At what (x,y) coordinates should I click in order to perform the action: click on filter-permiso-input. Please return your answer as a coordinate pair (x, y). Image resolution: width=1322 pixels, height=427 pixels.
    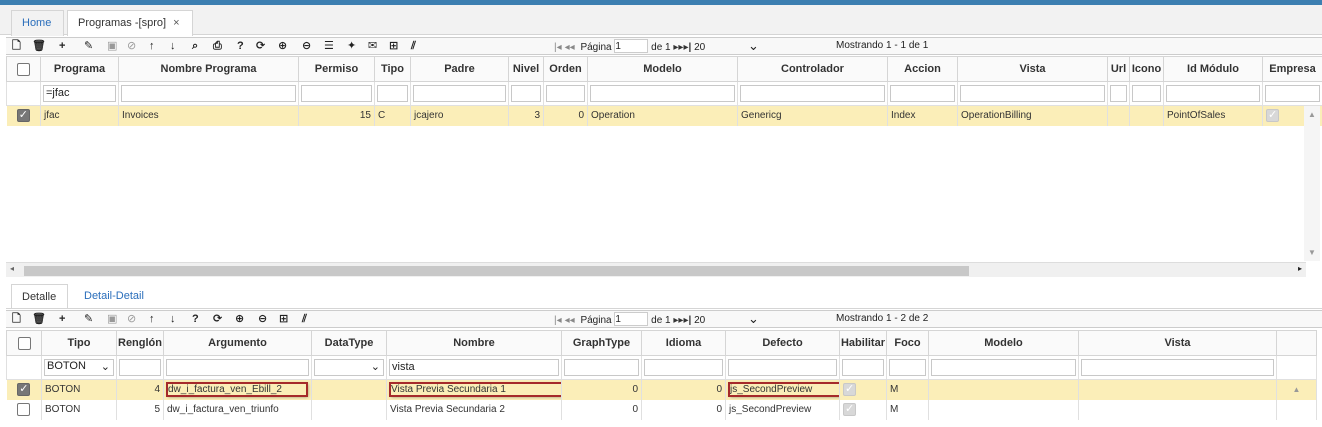
    Looking at the image, I should click on (336, 93).